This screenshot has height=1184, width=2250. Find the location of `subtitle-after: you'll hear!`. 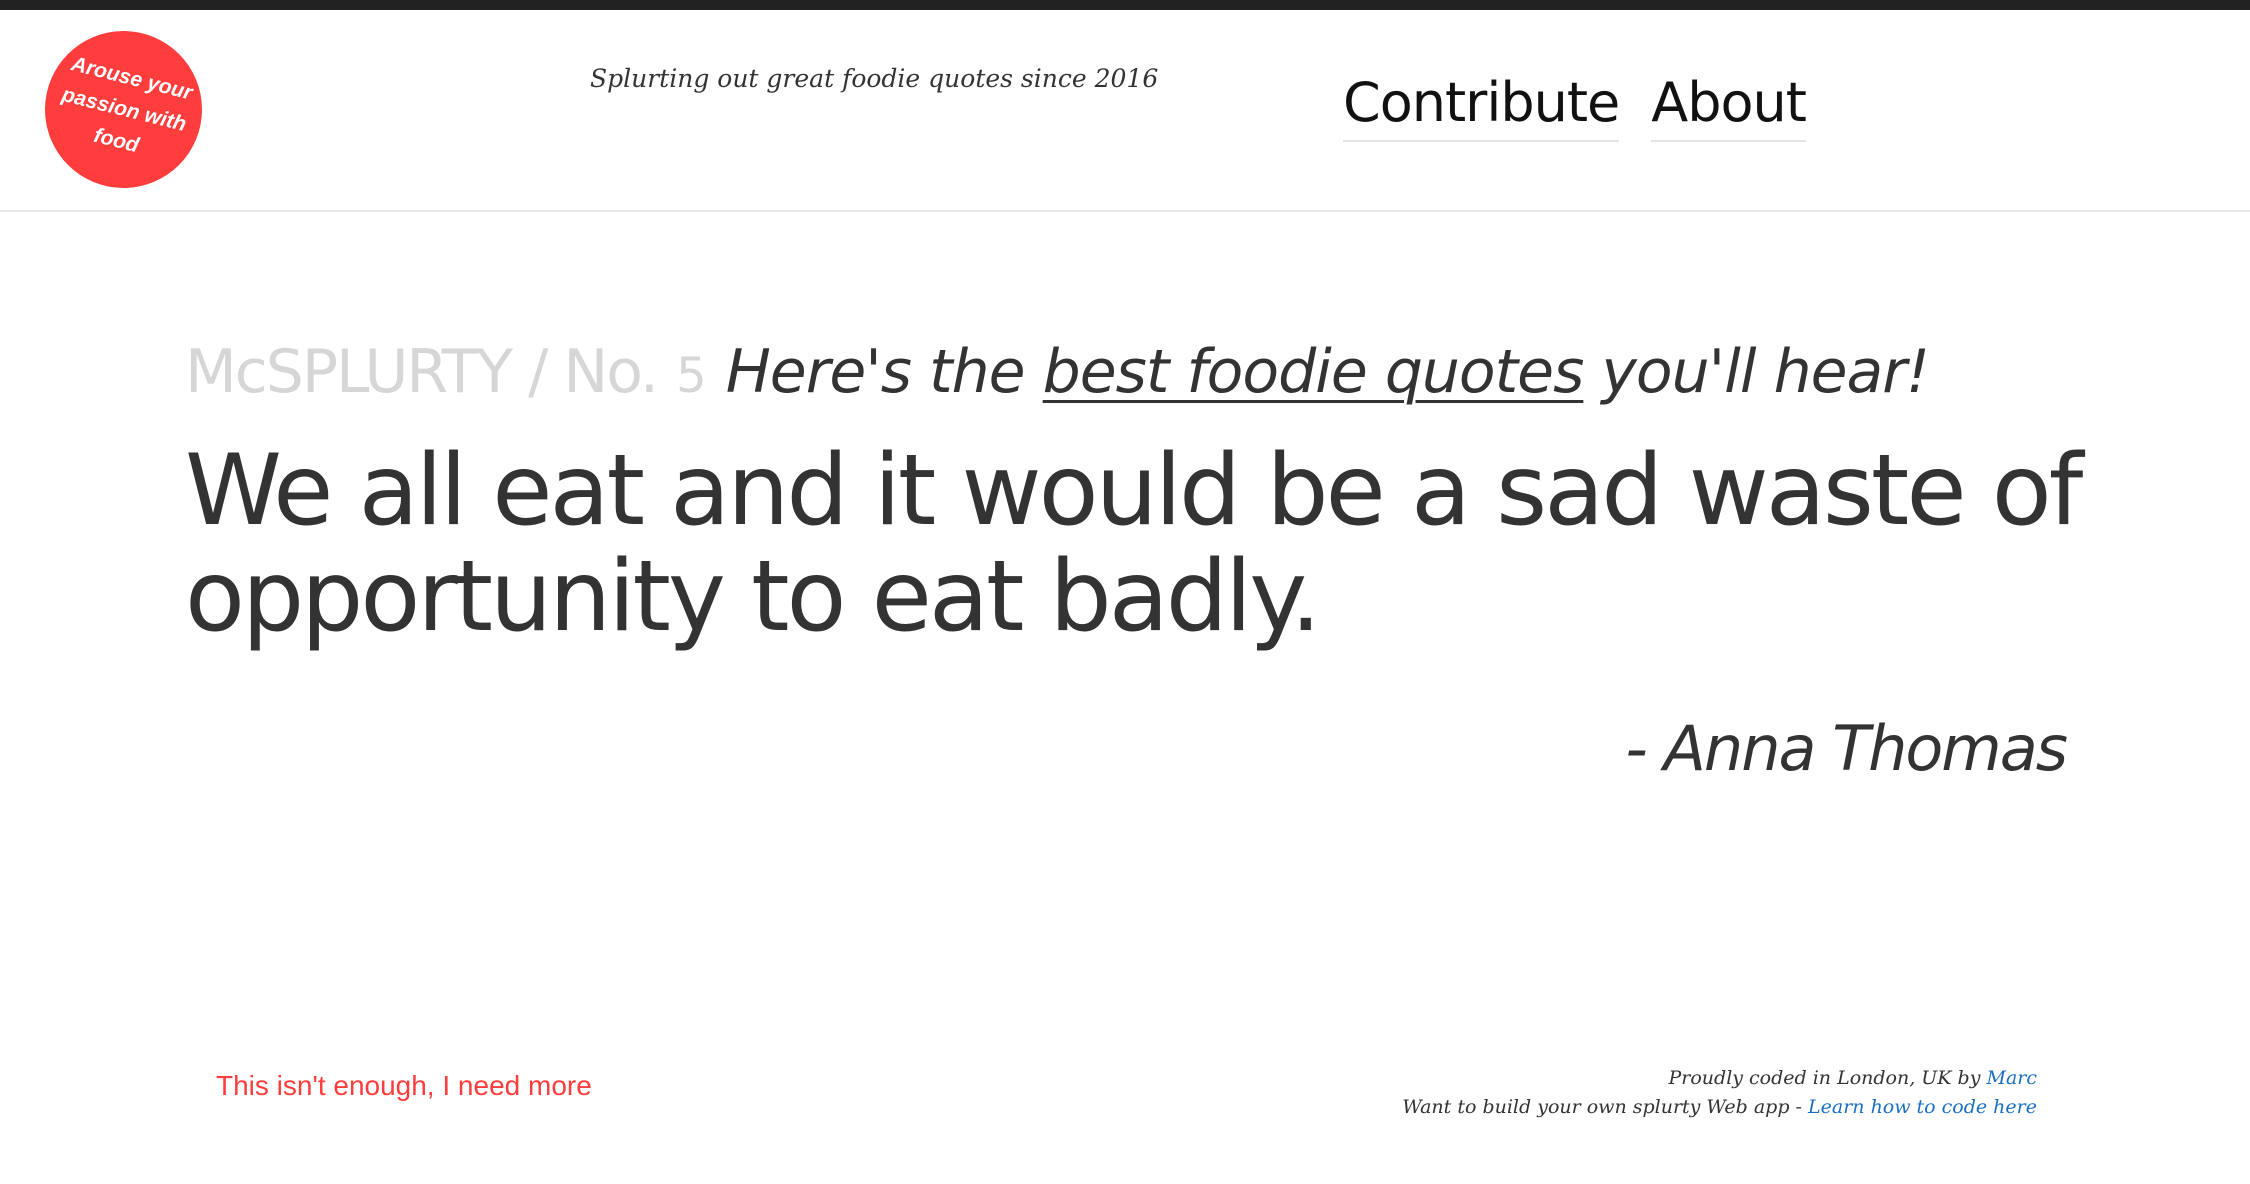

subtitle-after: you'll hear! is located at coordinates (1756, 372).